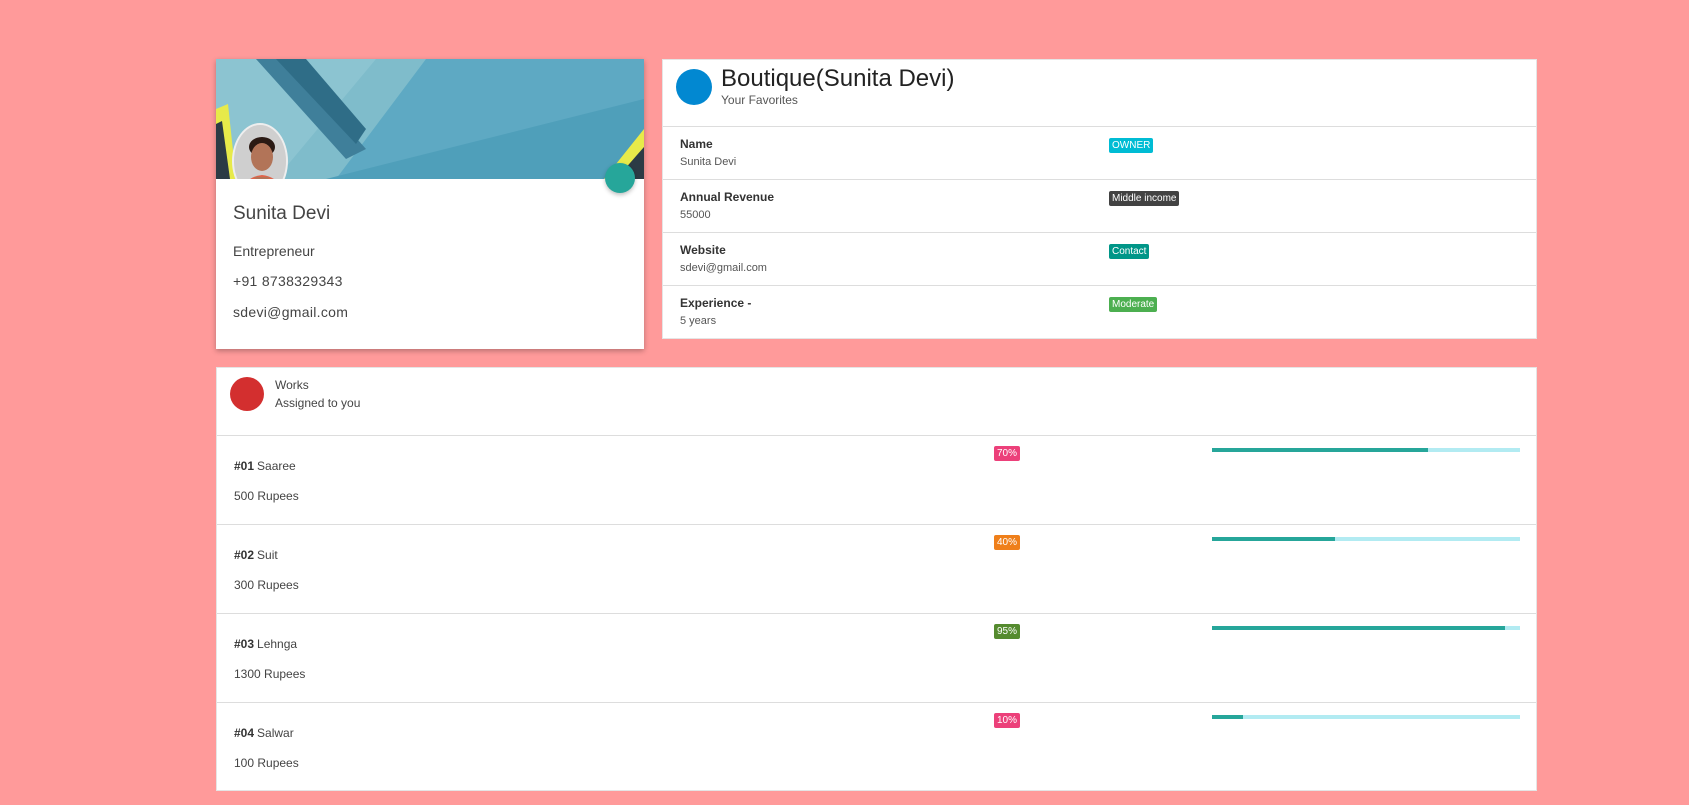 The image size is (1689, 805). Describe the element at coordinates (244, 466) in the screenshot. I see `work-item-number: #01` at that location.